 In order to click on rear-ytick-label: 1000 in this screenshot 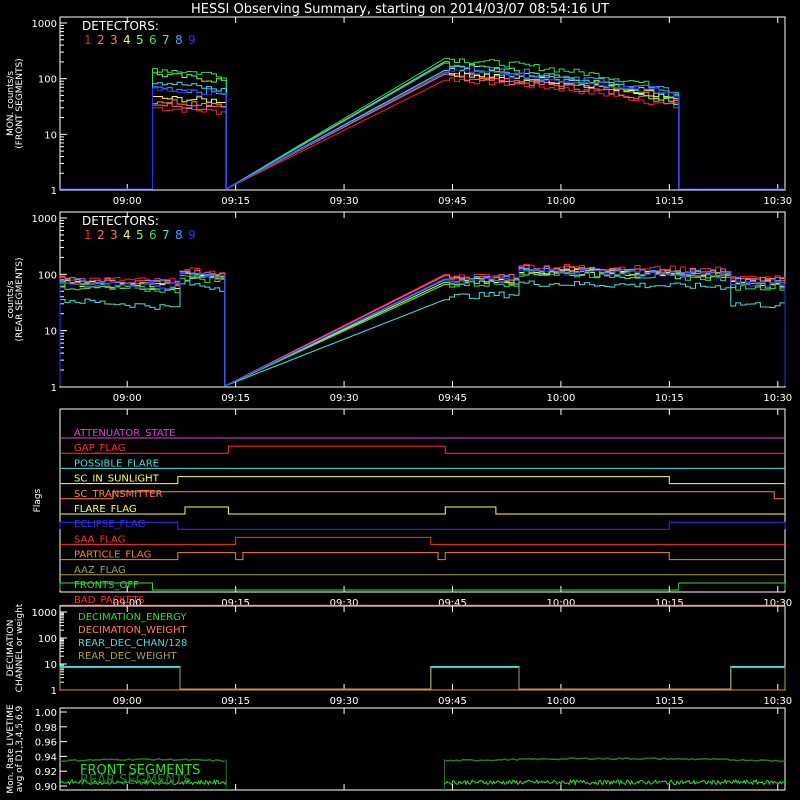, I will do `click(44, 219)`.